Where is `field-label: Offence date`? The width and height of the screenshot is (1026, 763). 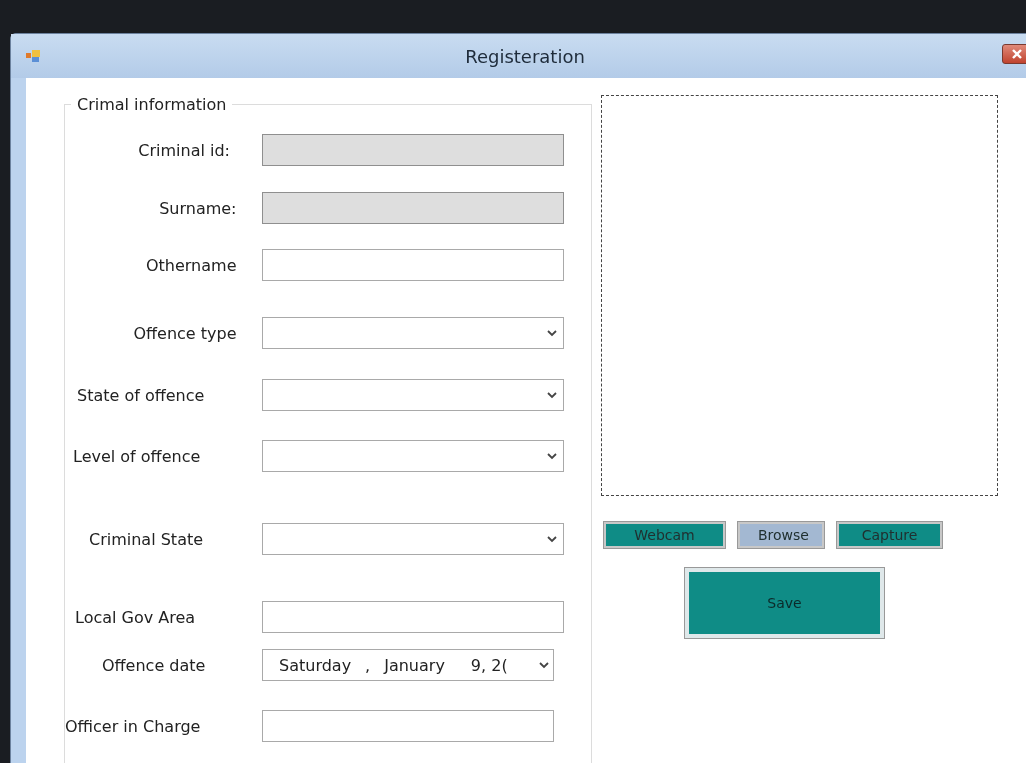 field-label: Offence date is located at coordinates (154, 665).